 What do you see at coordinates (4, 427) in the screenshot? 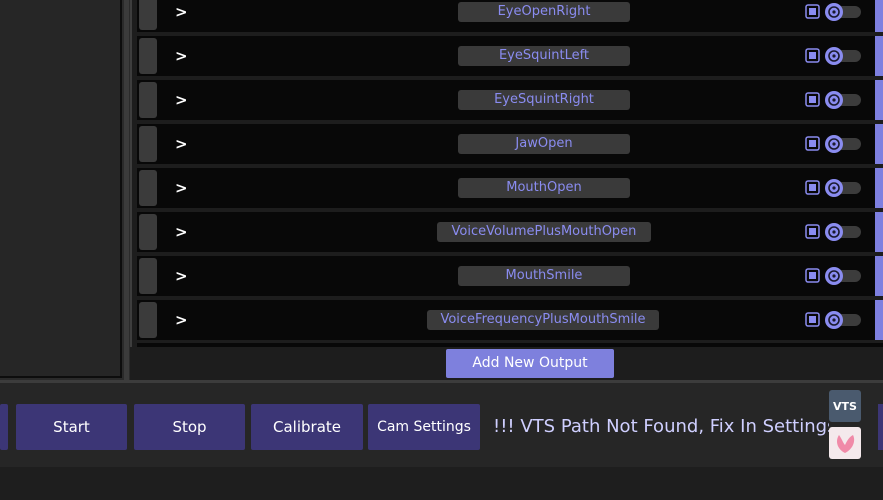
I see `partial-left-button` at bounding box center [4, 427].